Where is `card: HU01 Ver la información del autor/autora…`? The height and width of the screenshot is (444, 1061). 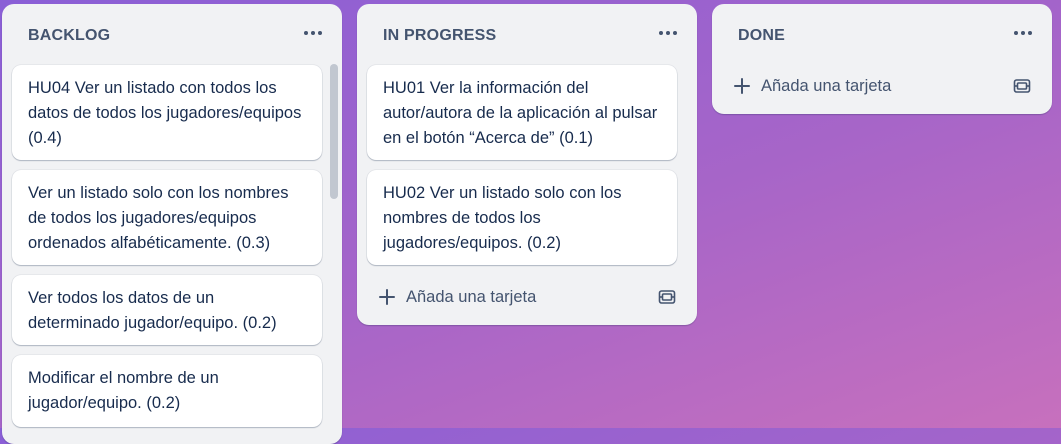
card: HU01 Ver la información del autor/autora… is located at coordinates (522, 112).